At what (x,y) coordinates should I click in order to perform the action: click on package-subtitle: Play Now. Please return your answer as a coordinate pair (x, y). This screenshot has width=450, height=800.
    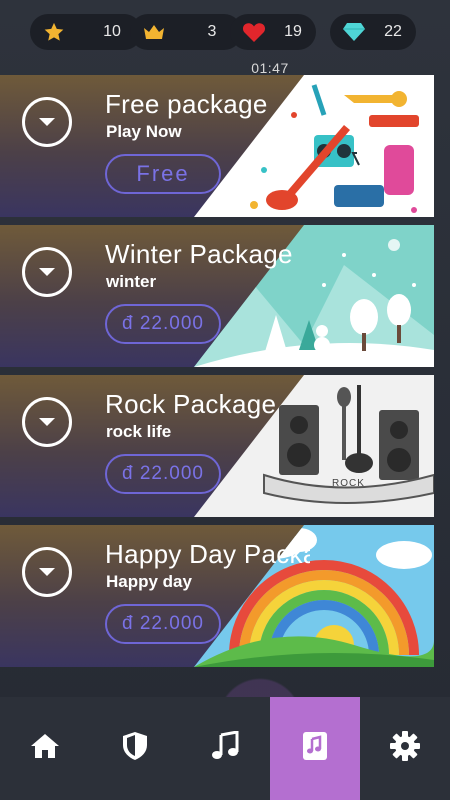
    Looking at the image, I should click on (144, 131).